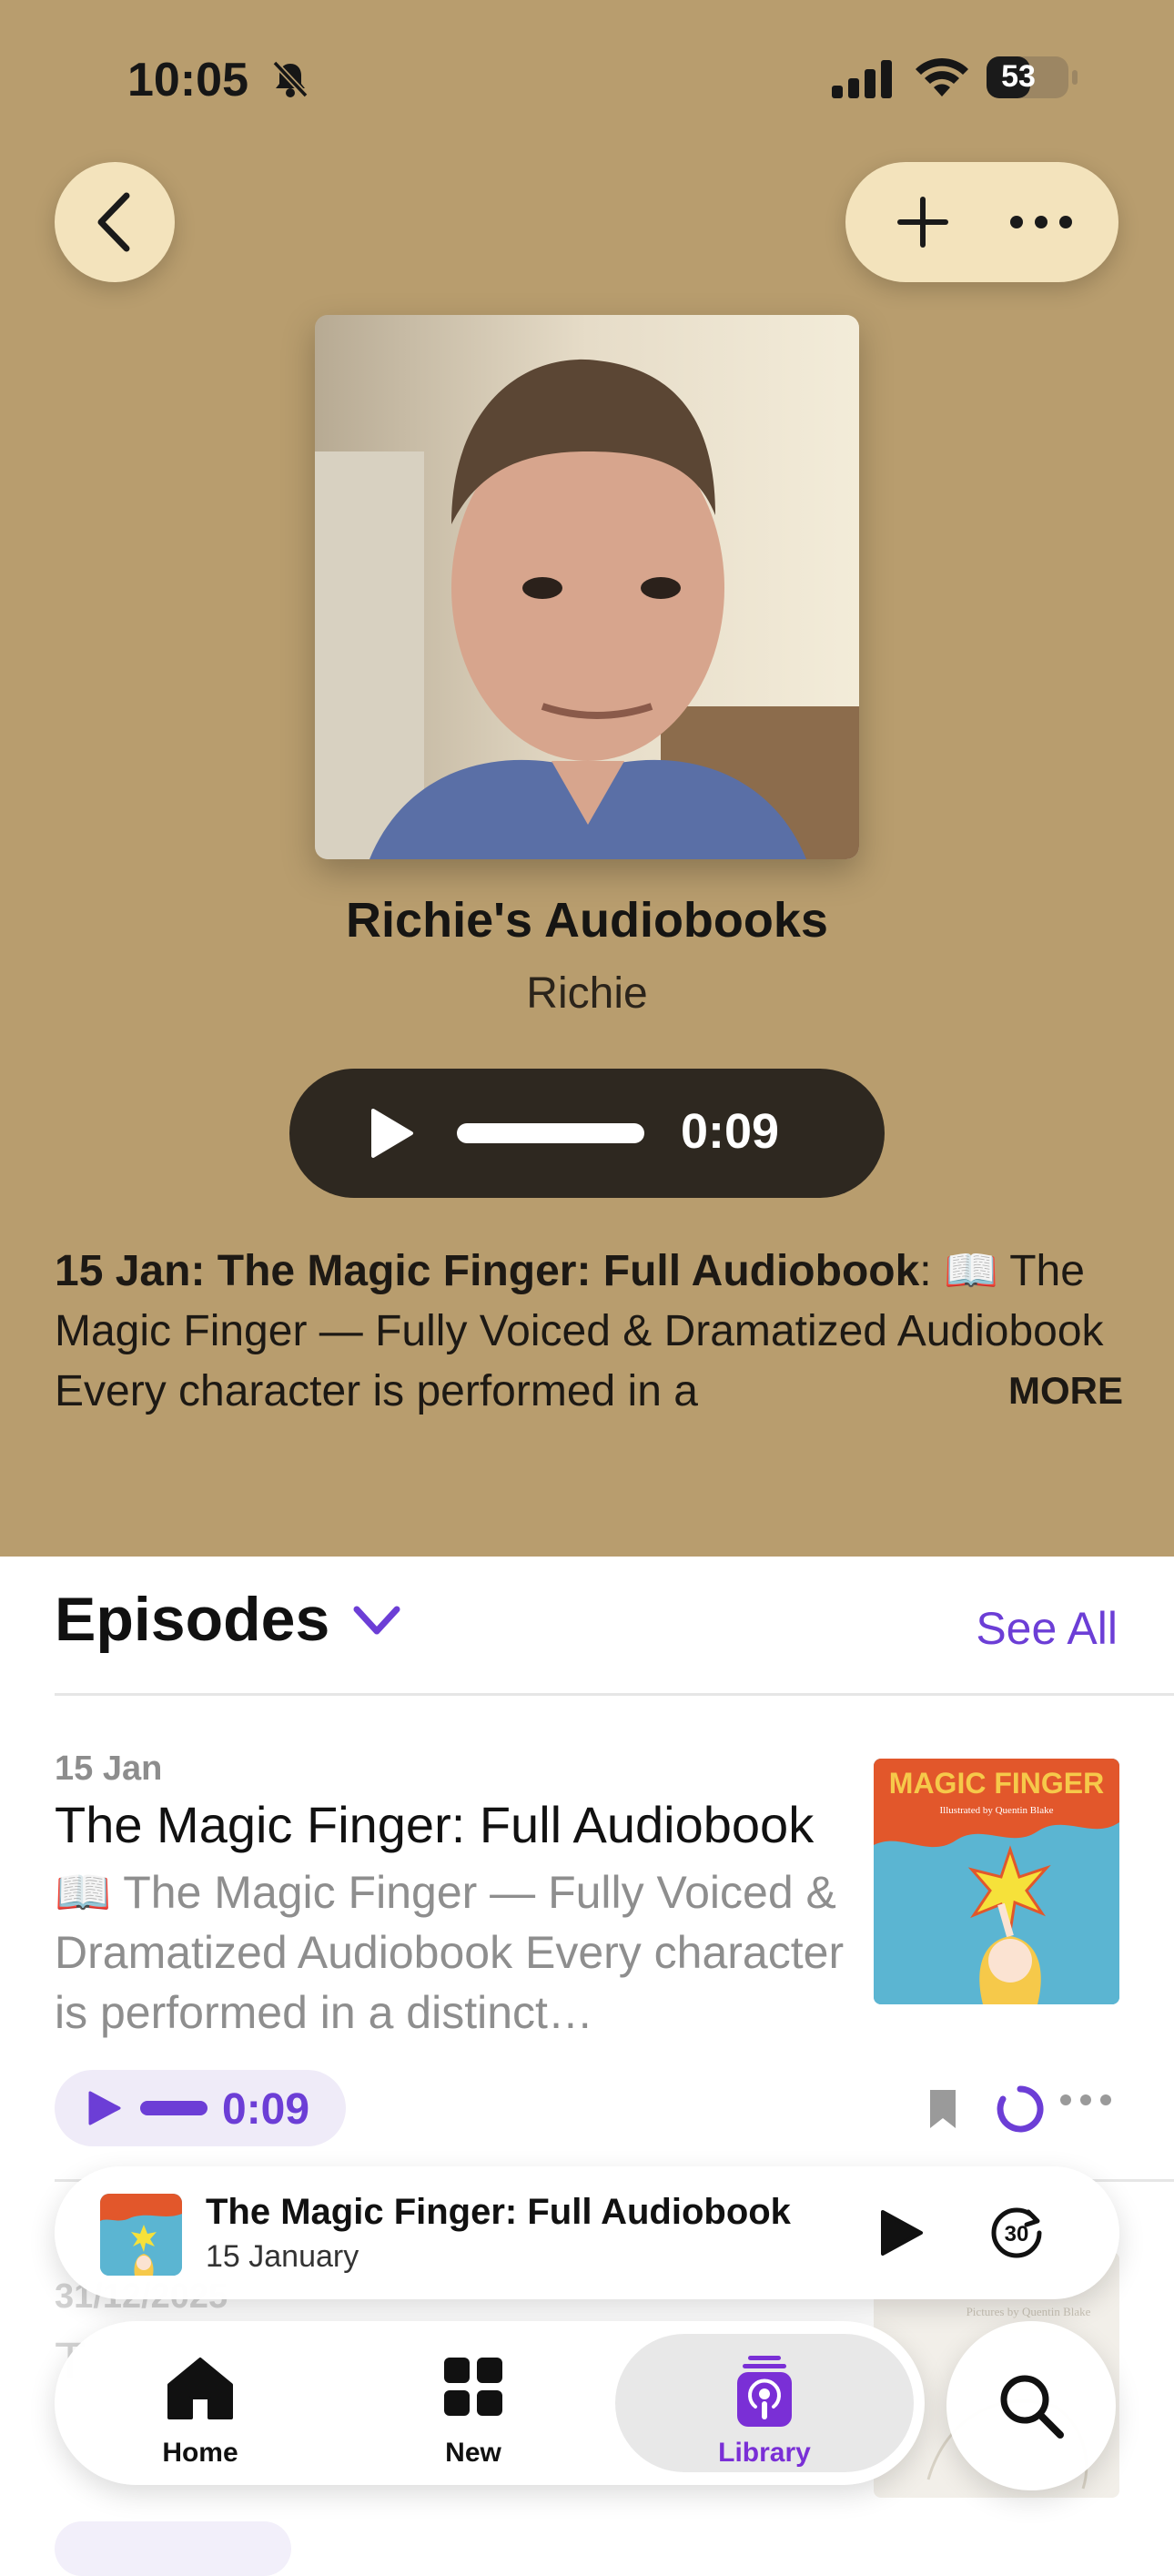 The image size is (1174, 2576). Describe the element at coordinates (550, 1133) in the screenshot. I see `progress-bar` at that location.